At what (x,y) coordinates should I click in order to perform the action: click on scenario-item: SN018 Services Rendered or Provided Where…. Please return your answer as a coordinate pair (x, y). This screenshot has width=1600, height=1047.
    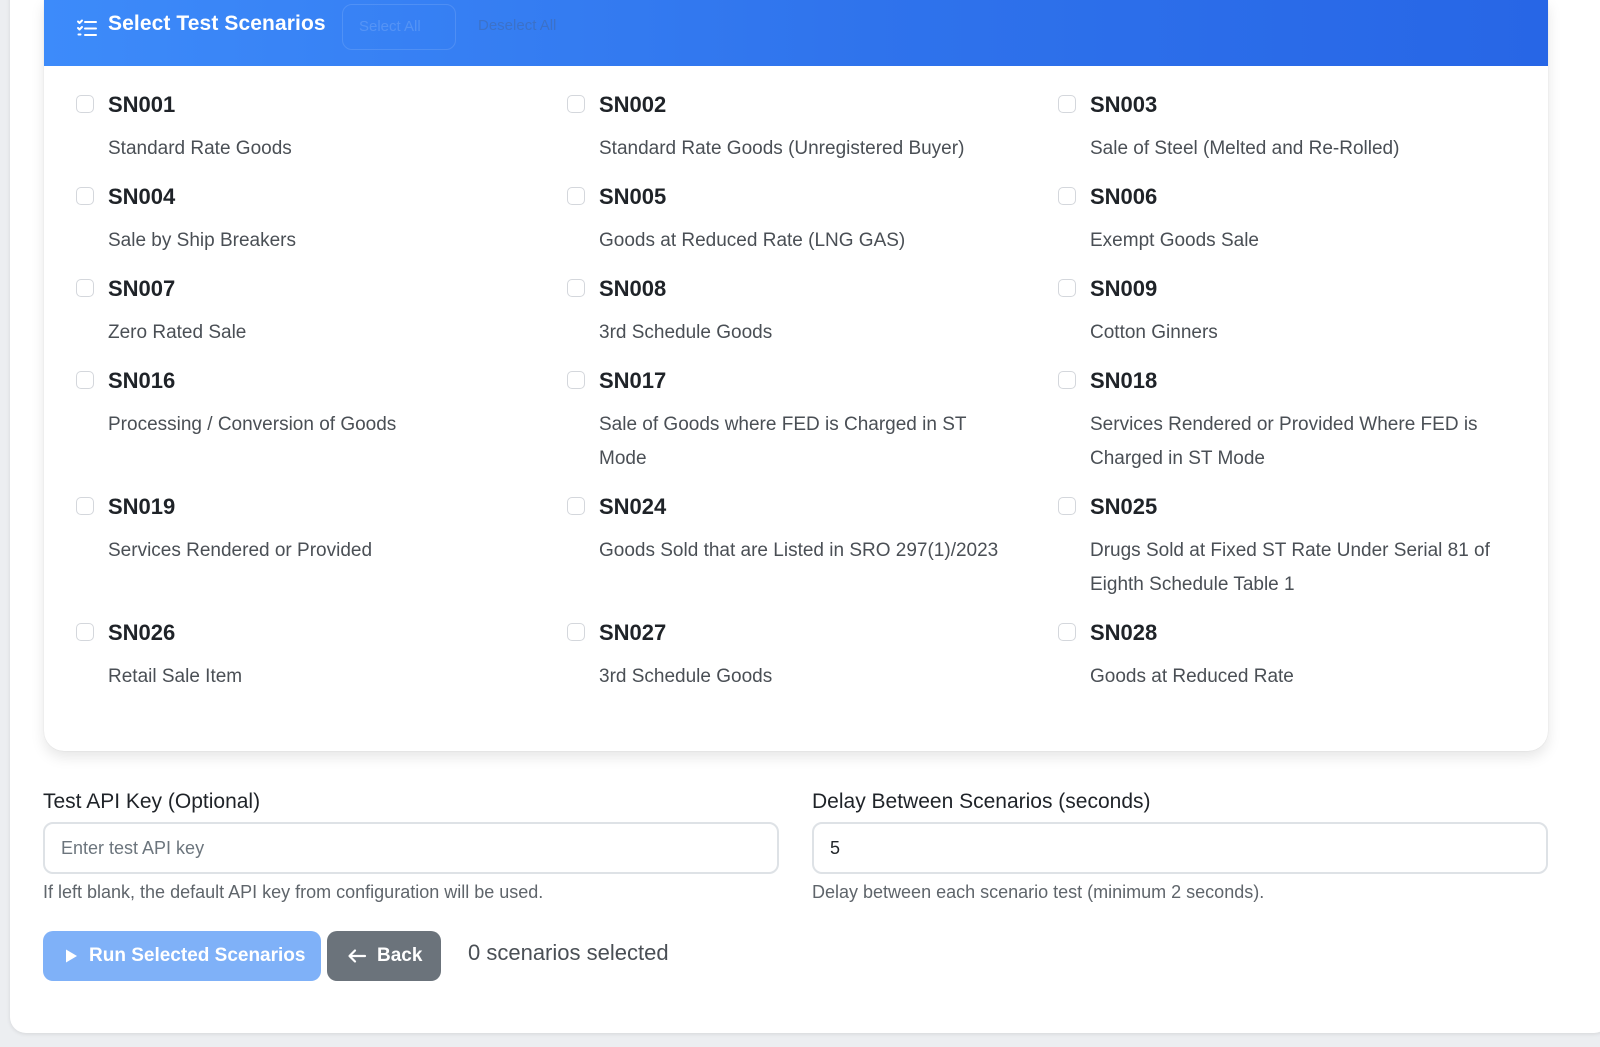
    Looking at the image, I should click on (1288, 431).